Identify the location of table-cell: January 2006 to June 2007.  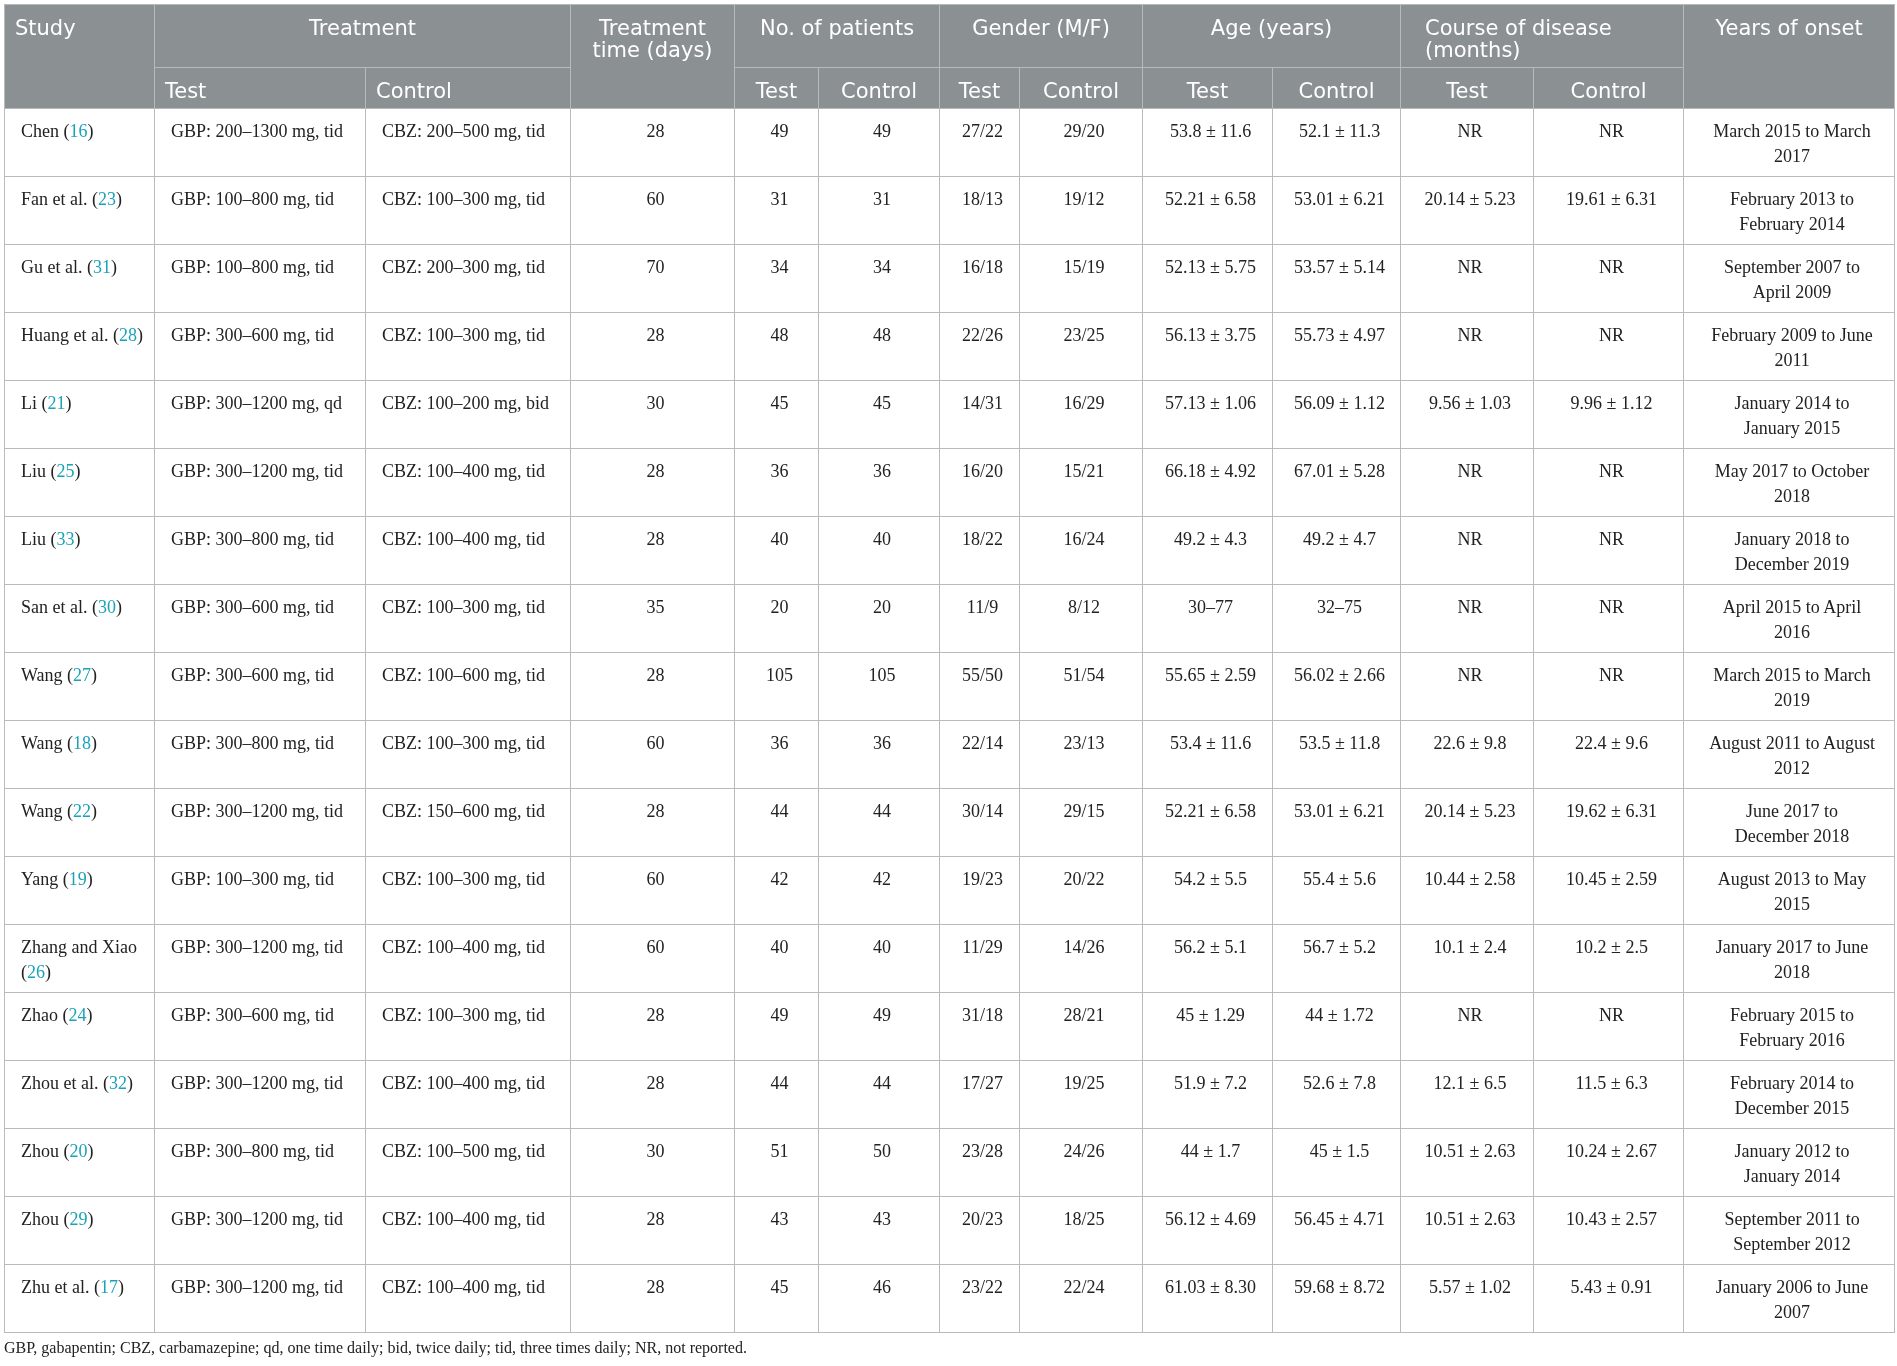
(1789, 1298).